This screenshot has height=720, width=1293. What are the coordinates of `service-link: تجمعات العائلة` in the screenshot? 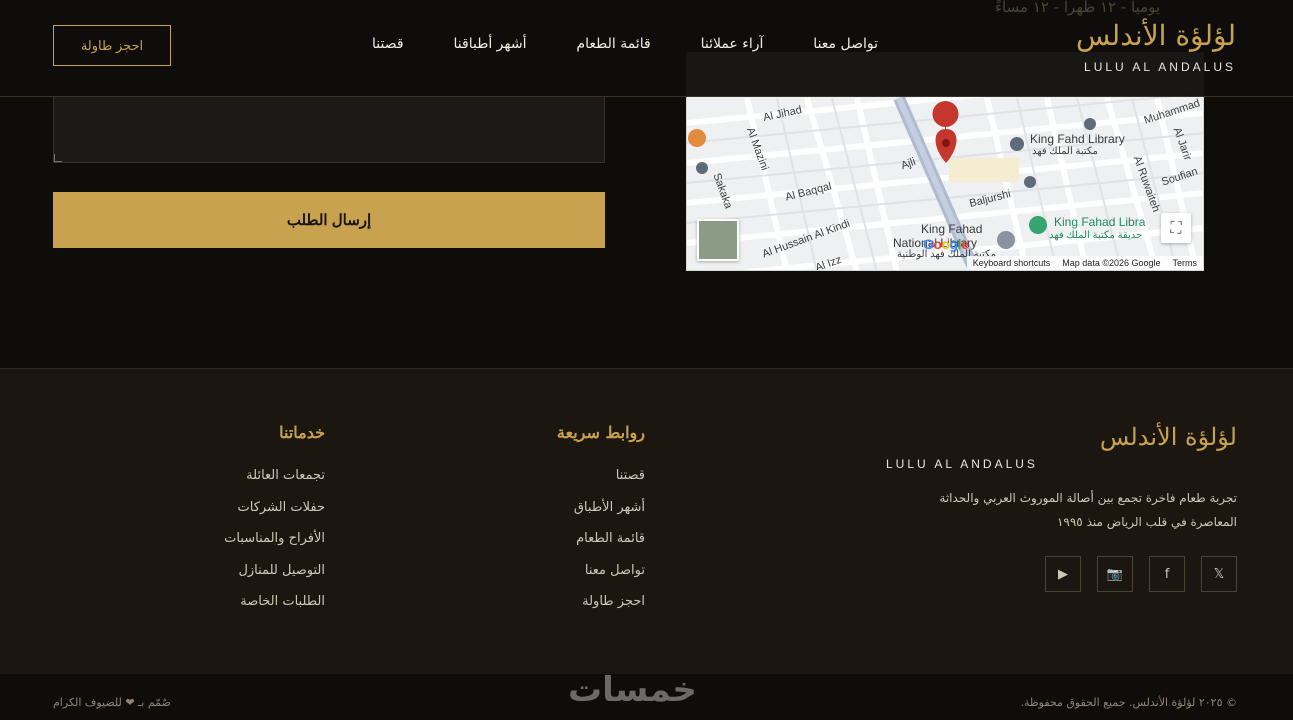 It's located at (274, 484).